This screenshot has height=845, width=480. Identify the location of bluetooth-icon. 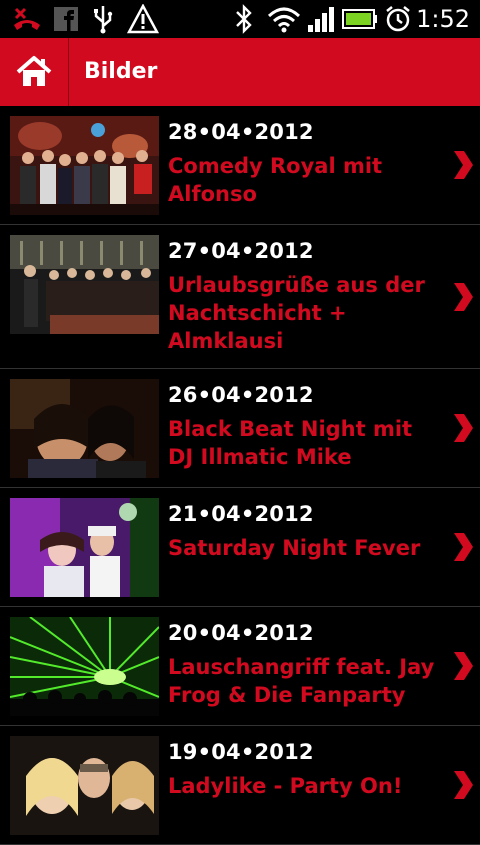
(244, 19).